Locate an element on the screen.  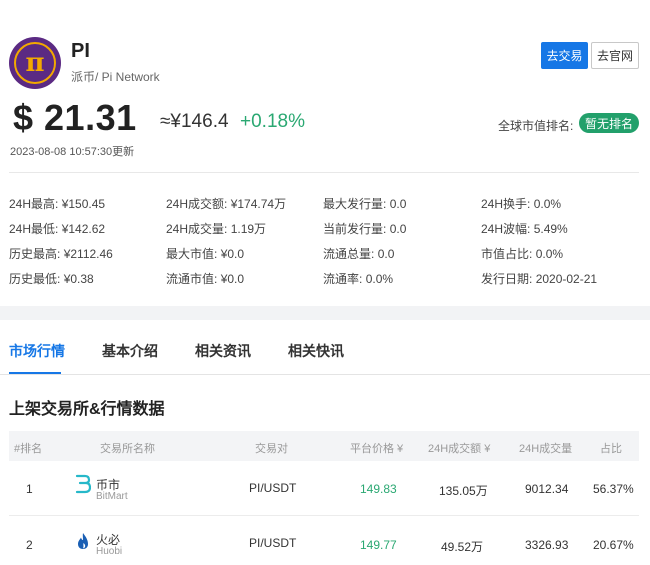
stat-24h-volume: 24H成交量: 1.19万 is located at coordinates (216, 229).